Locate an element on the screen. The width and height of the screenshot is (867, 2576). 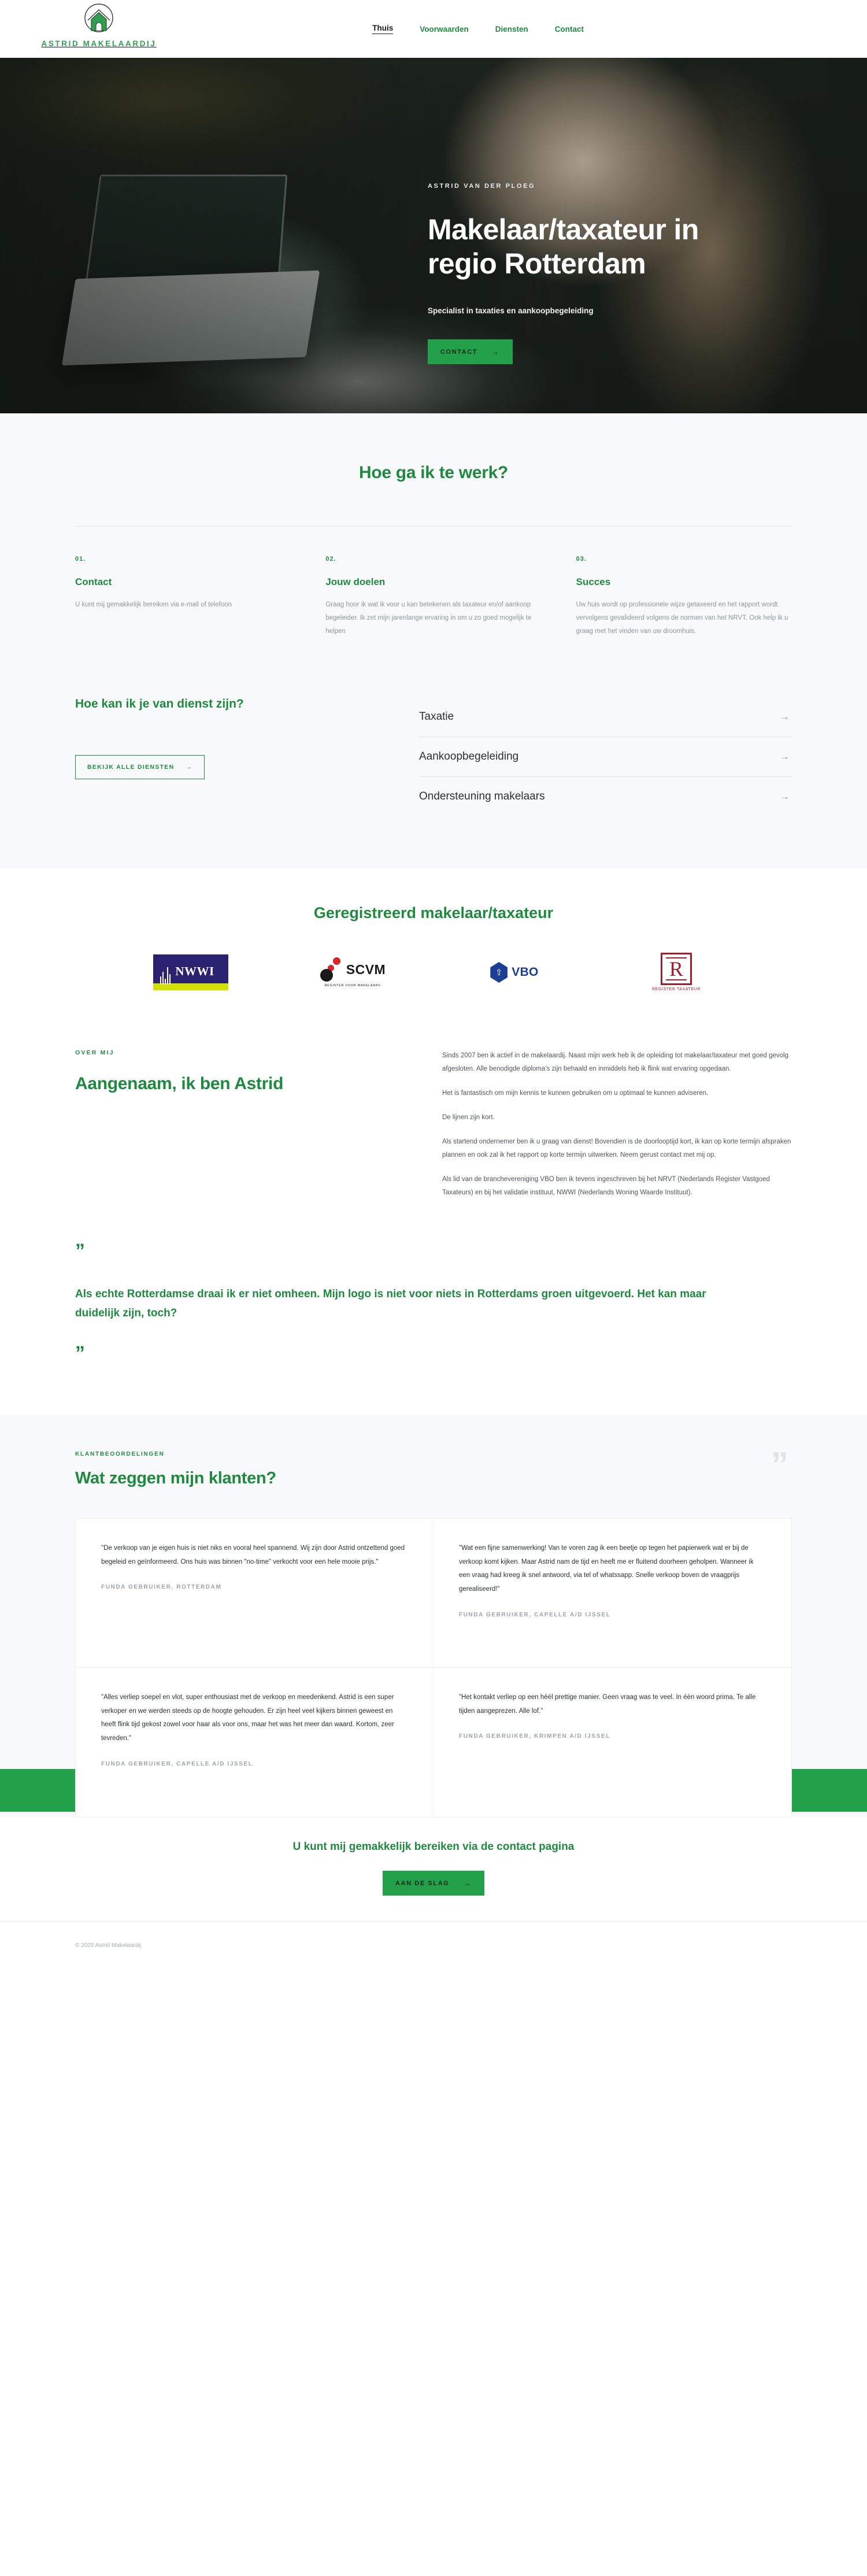
service-item-taxatie: Taxatie → is located at coordinates (605, 717).